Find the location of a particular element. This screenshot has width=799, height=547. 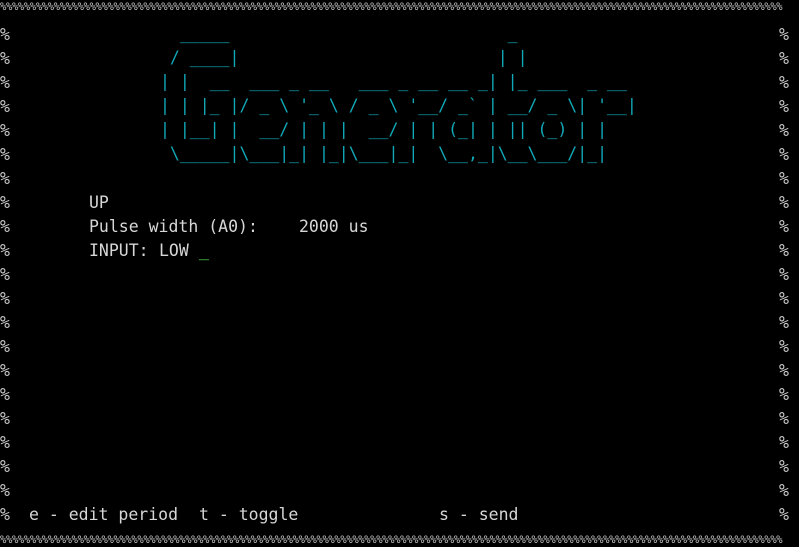

input-label: INPUT: is located at coordinates (119, 250).